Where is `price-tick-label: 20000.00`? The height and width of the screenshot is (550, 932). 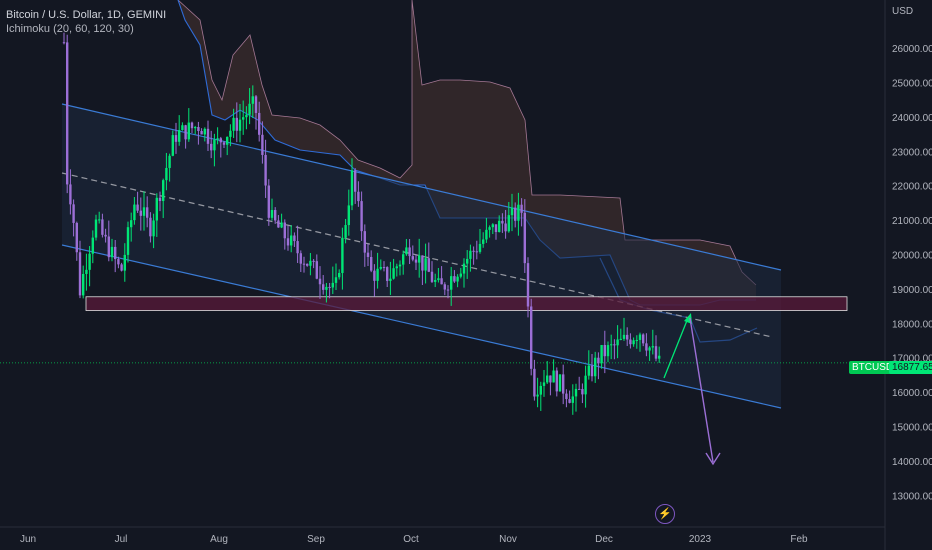
price-tick-label: 20000.00 is located at coordinates (912, 256).